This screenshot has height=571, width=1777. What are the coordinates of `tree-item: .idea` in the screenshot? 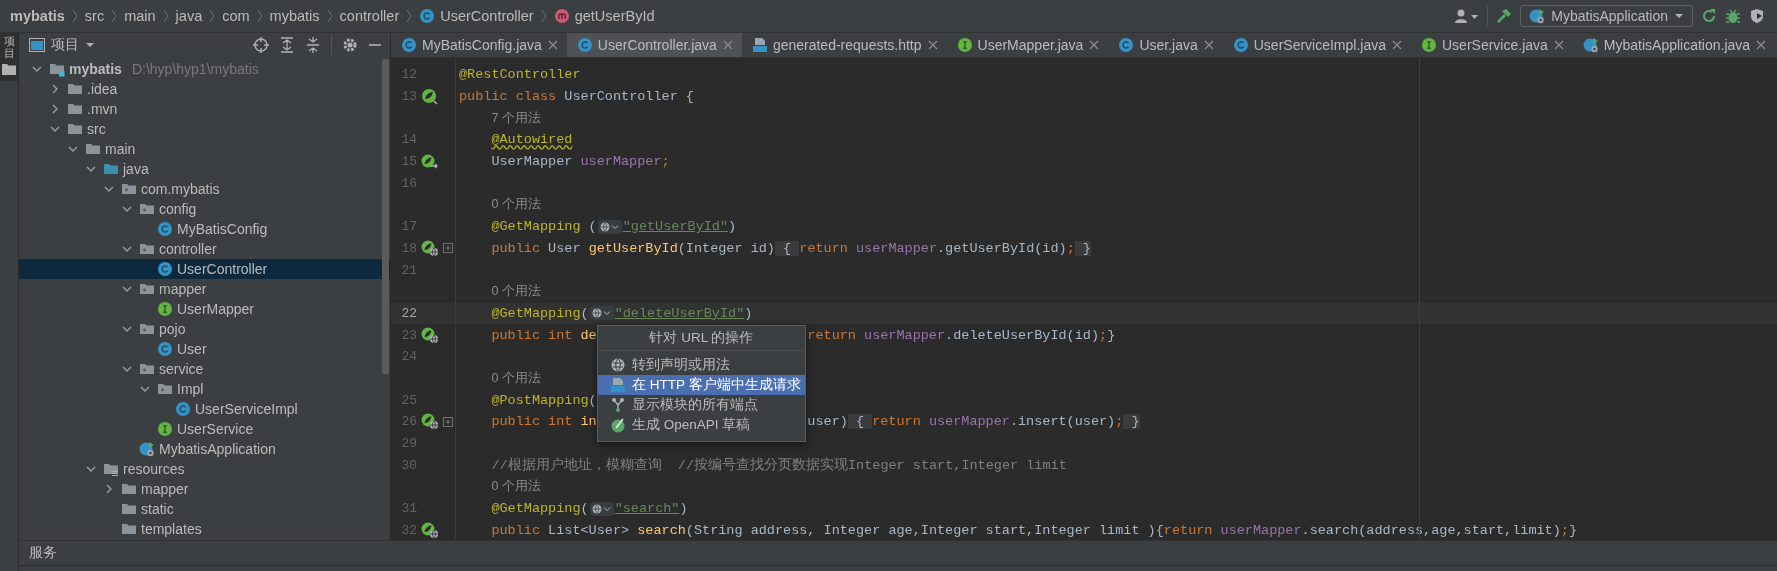 It's located at (204, 89).